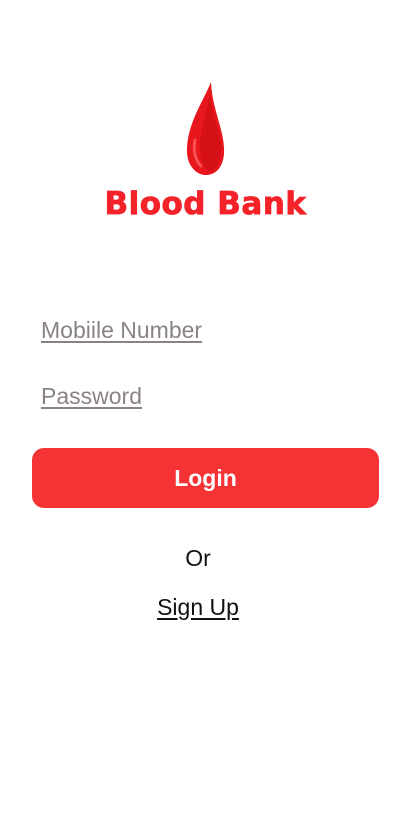  I want to click on or-separator: Or, so click(198, 558).